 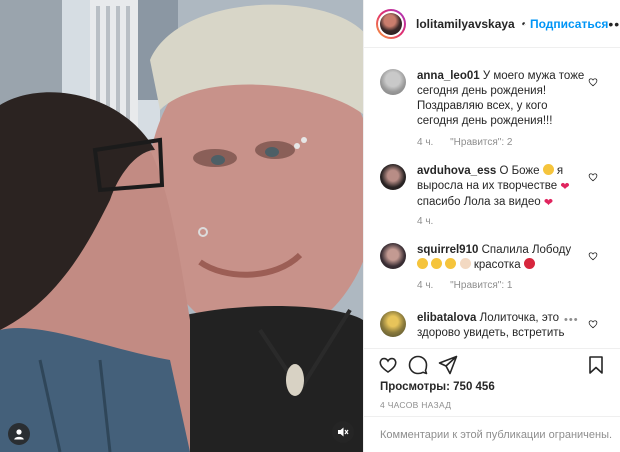 I want to click on post-header: lolitamilyavskaya • Подписаться •••, so click(x=492, y=24).